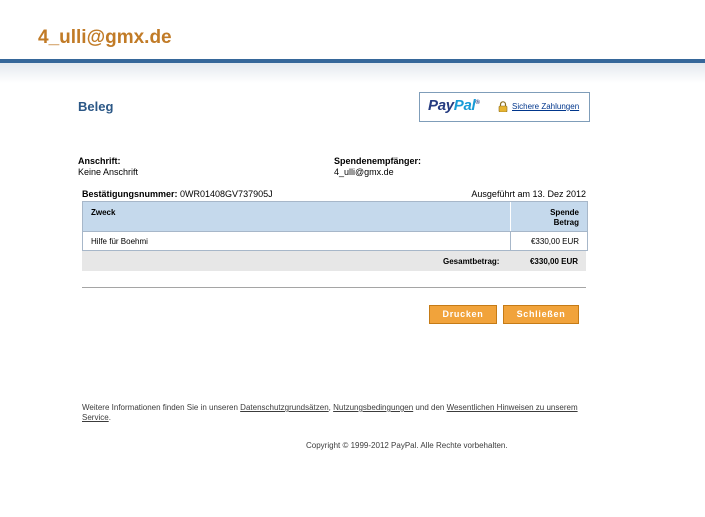 The image size is (705, 517). I want to click on secure-payments-link: Sichere Zahlungen, so click(545, 106).